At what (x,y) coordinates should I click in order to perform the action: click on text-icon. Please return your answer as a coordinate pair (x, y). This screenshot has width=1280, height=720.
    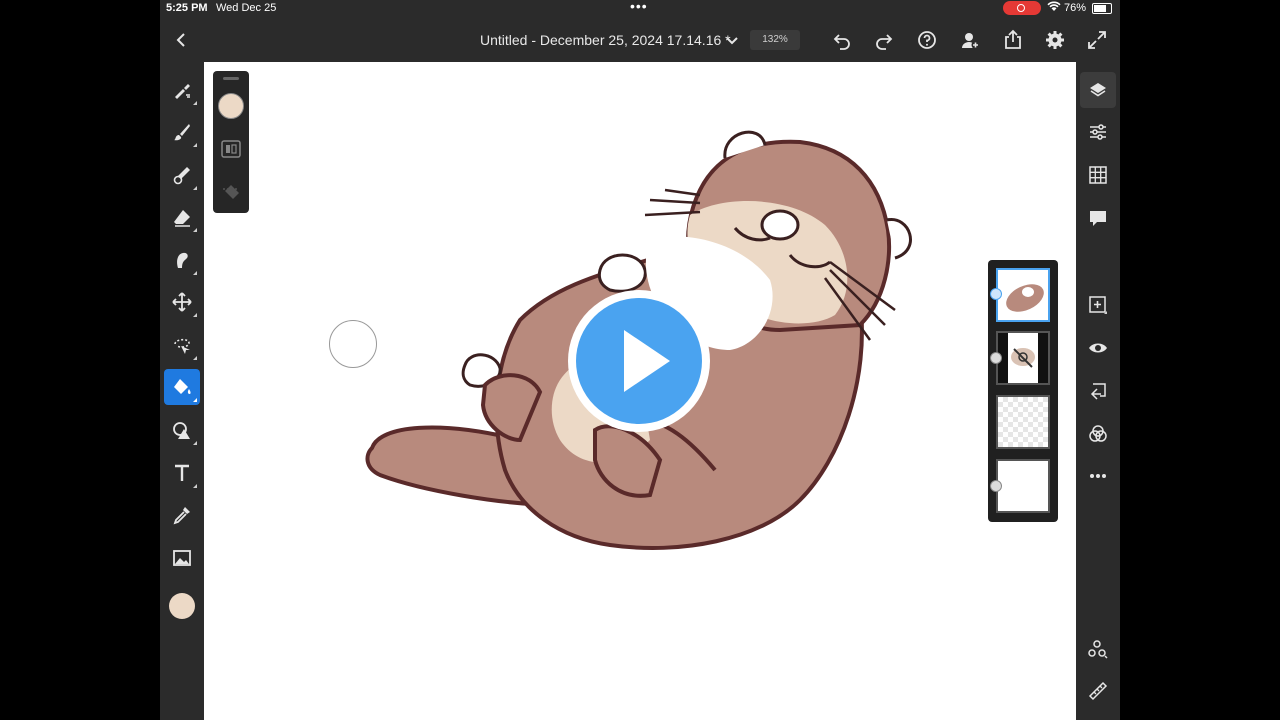
    Looking at the image, I should click on (182, 472).